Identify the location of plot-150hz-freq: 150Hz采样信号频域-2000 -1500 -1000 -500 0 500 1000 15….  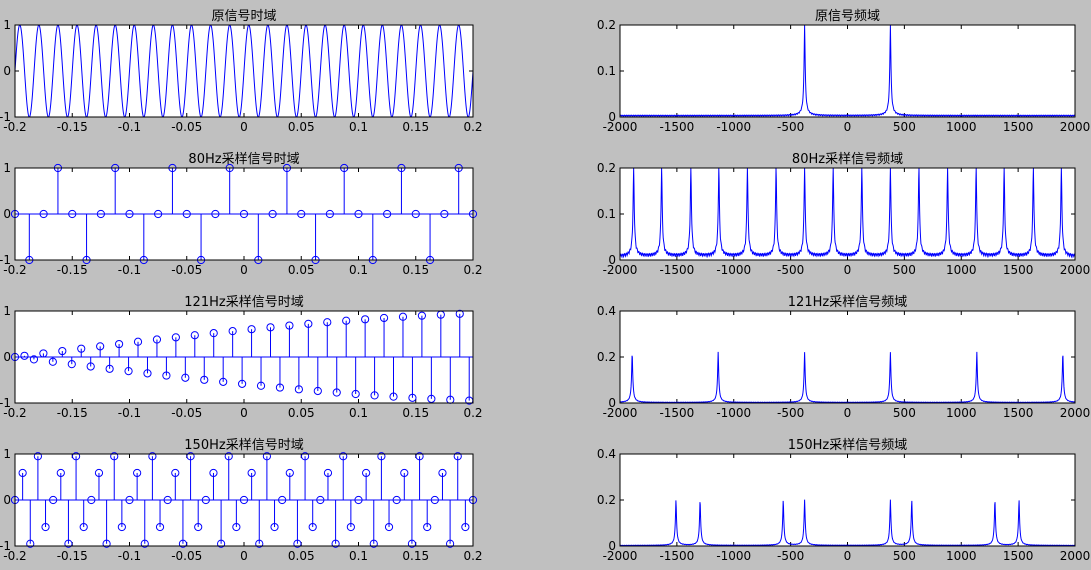
(843, 500).